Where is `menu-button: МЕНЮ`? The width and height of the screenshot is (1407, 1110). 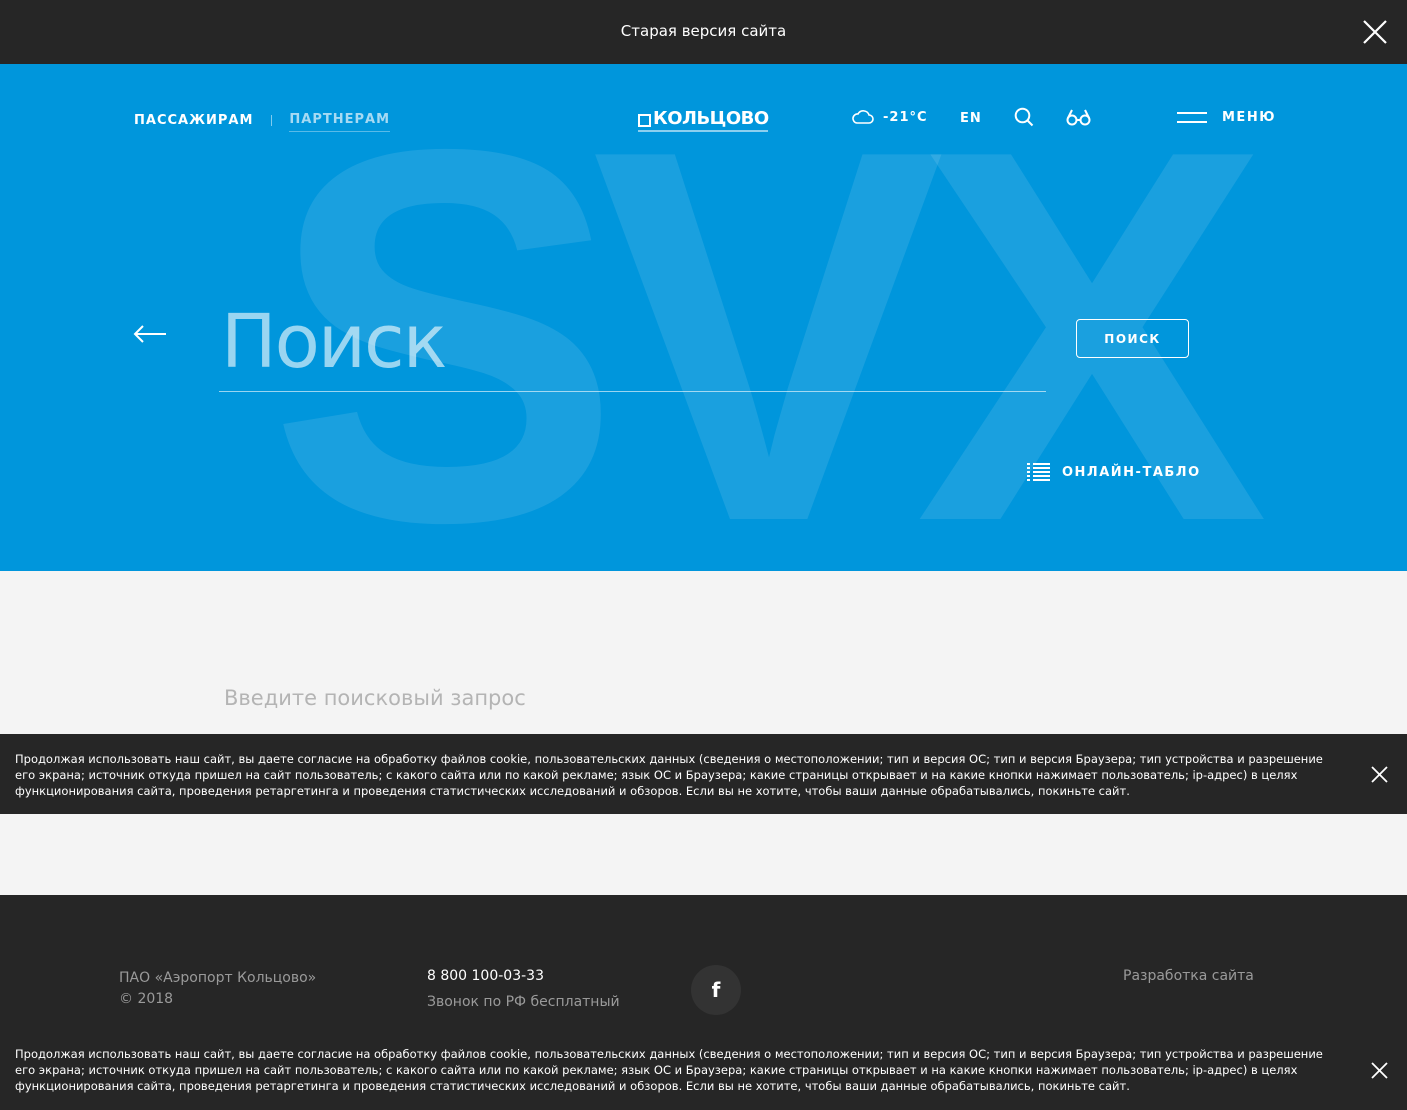
menu-button: МЕНЮ is located at coordinates (1226, 117).